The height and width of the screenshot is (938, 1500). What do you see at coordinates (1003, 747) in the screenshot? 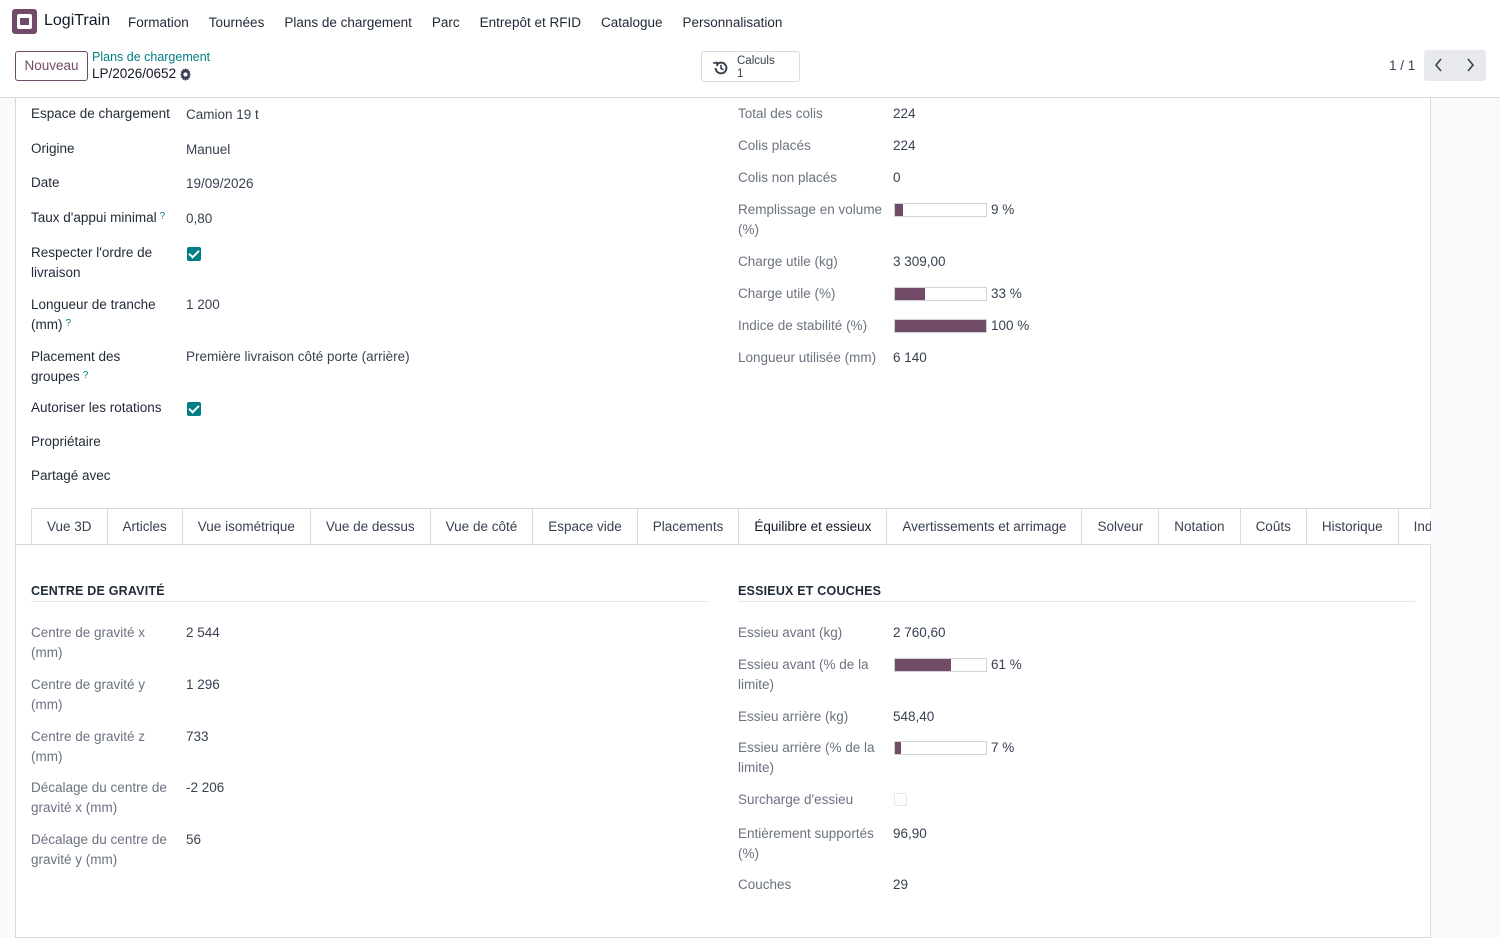
I see `essieu-arriere-pct-value: 7 %` at bounding box center [1003, 747].